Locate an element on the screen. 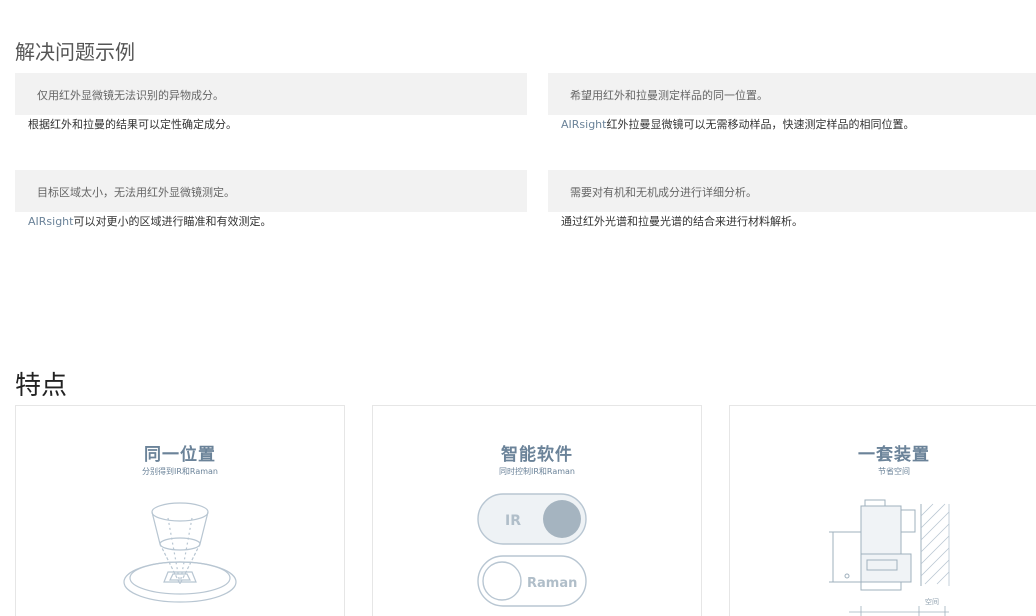 This screenshot has width=1036, height=616. toggle-ir-label: IR is located at coordinates (513, 521).